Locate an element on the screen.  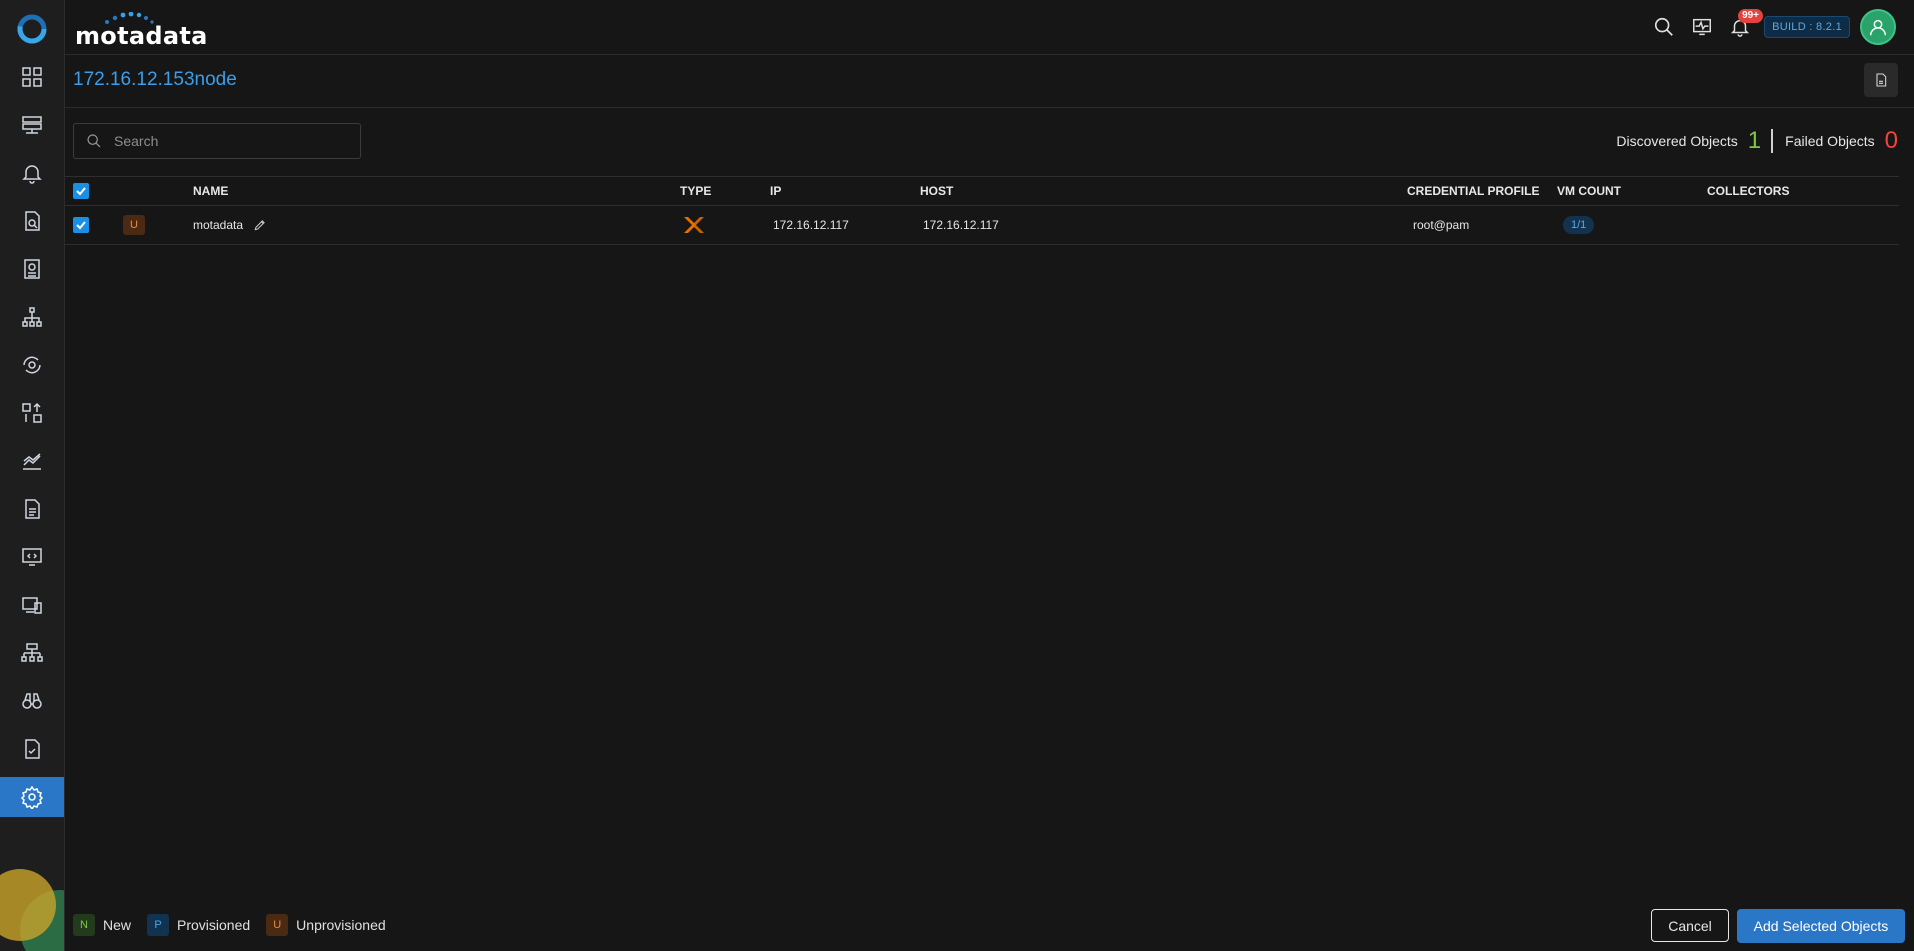
notification-badge: 99+ is located at coordinates (1751, 16).